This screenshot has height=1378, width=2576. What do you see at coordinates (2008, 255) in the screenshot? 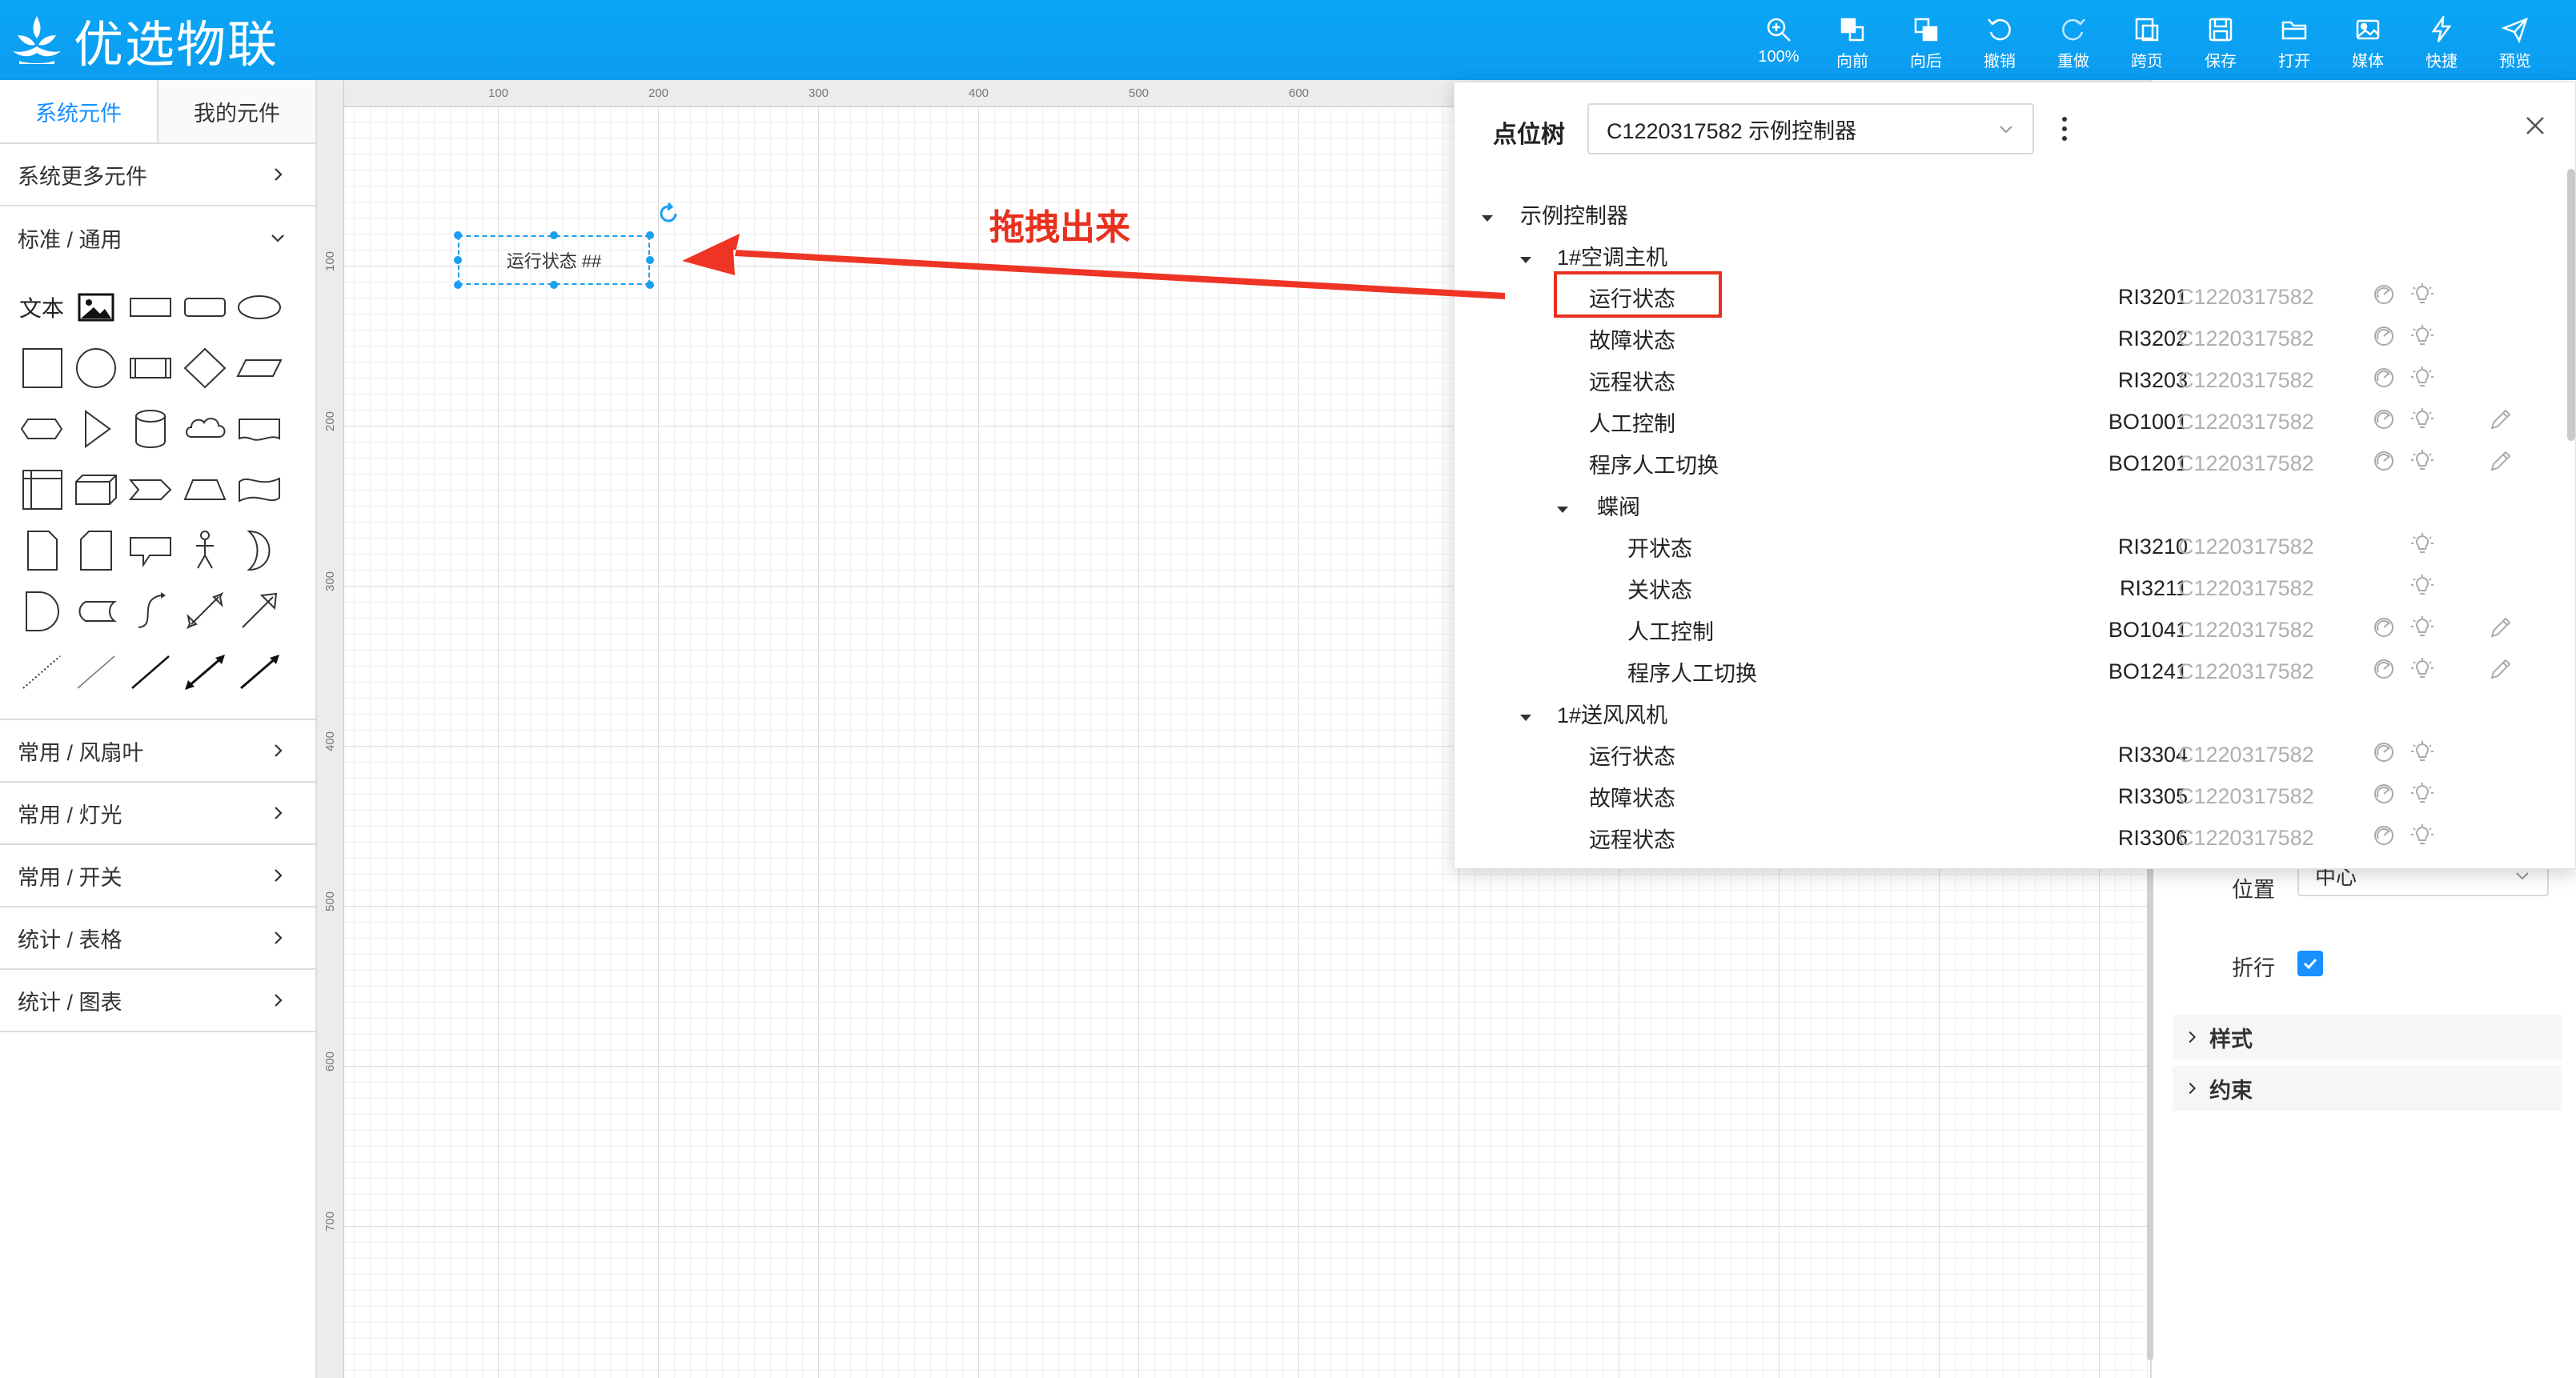
I see `tree-node-row: 1#空调主机` at bounding box center [2008, 255].